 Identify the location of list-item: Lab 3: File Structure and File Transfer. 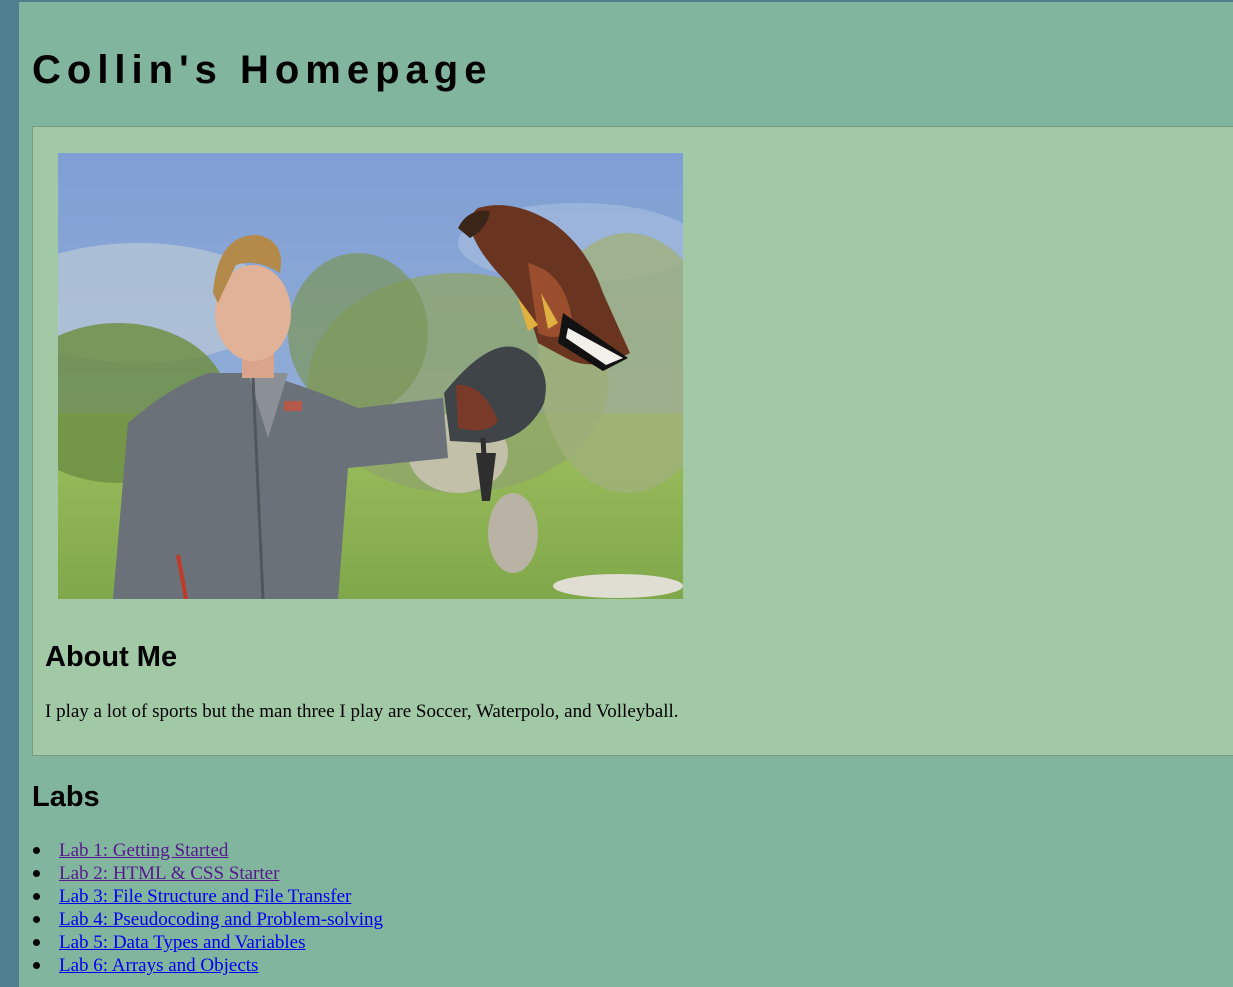
(208, 896).